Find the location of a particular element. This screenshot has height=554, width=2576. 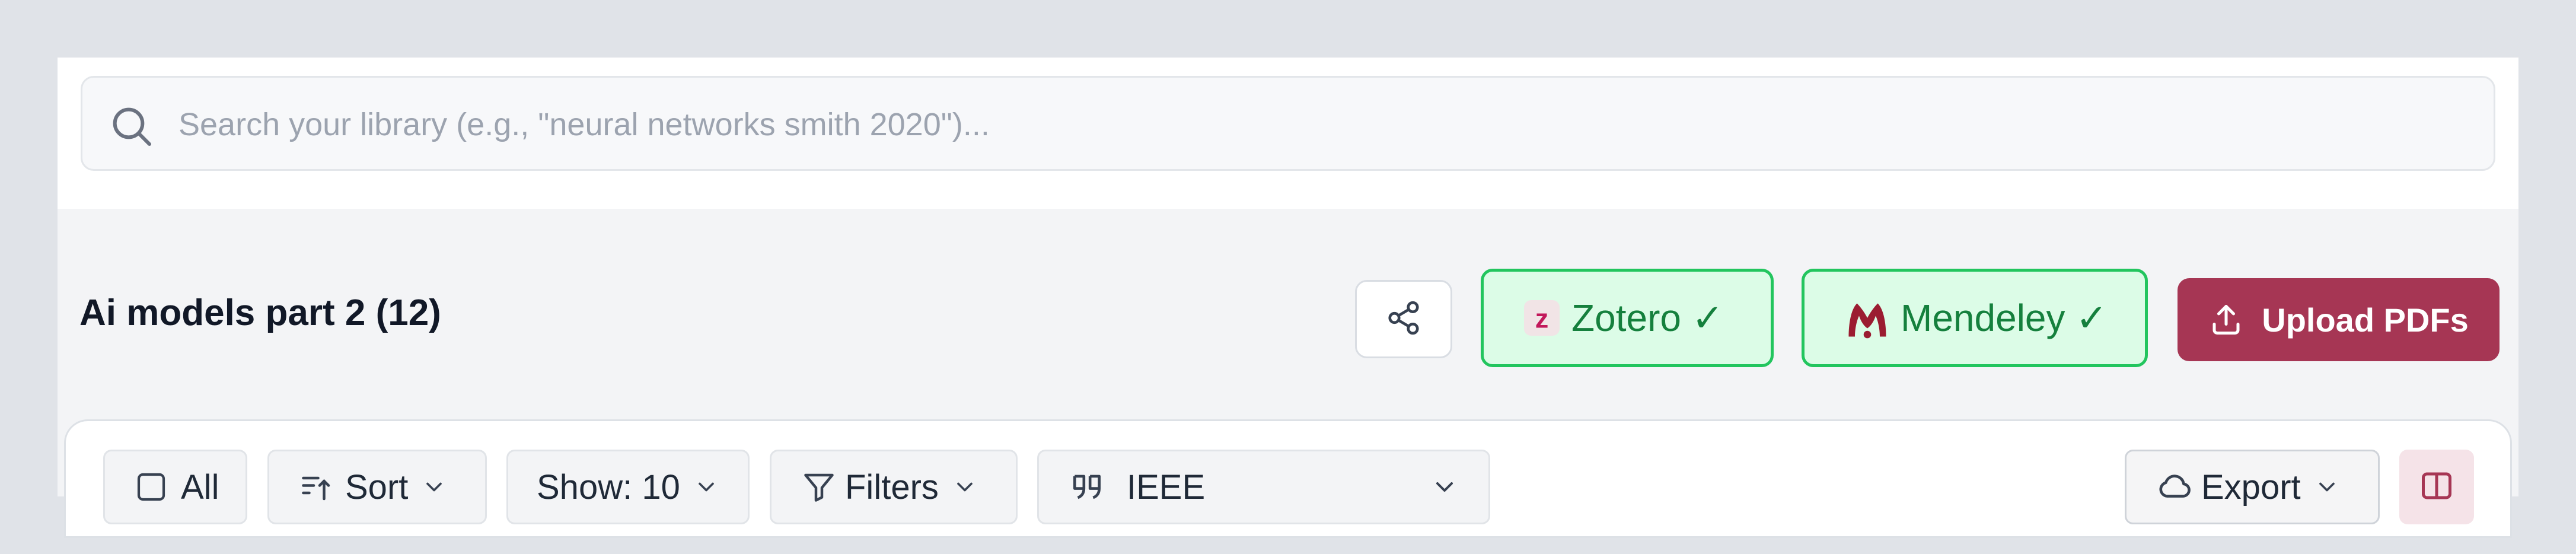

sort-label: Sort is located at coordinates (377, 487).